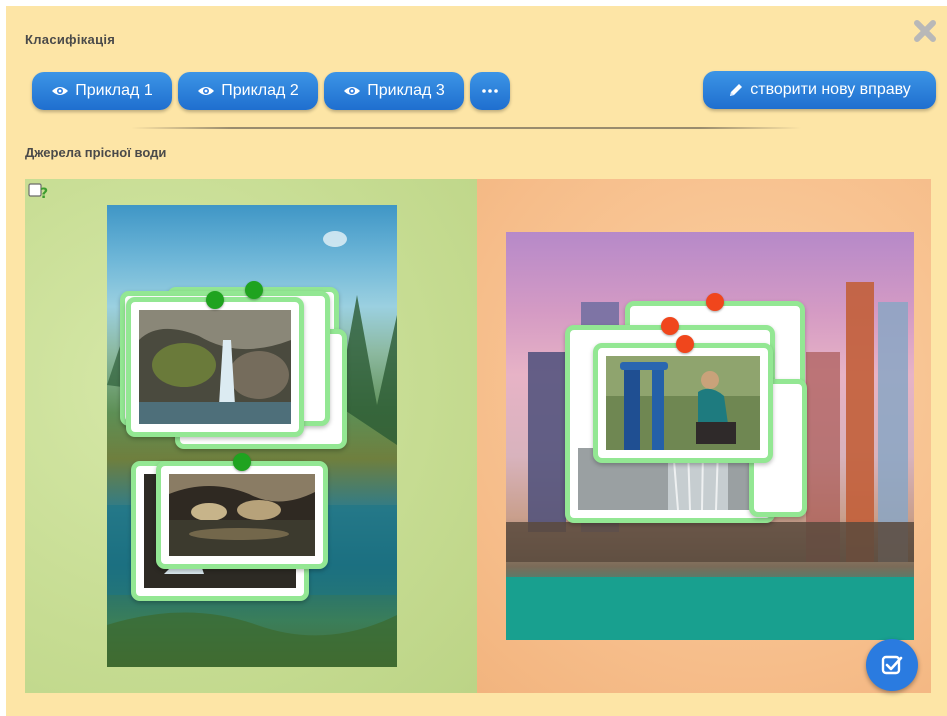 The image size is (947, 716). I want to click on check-square-icon, so click(892, 665).